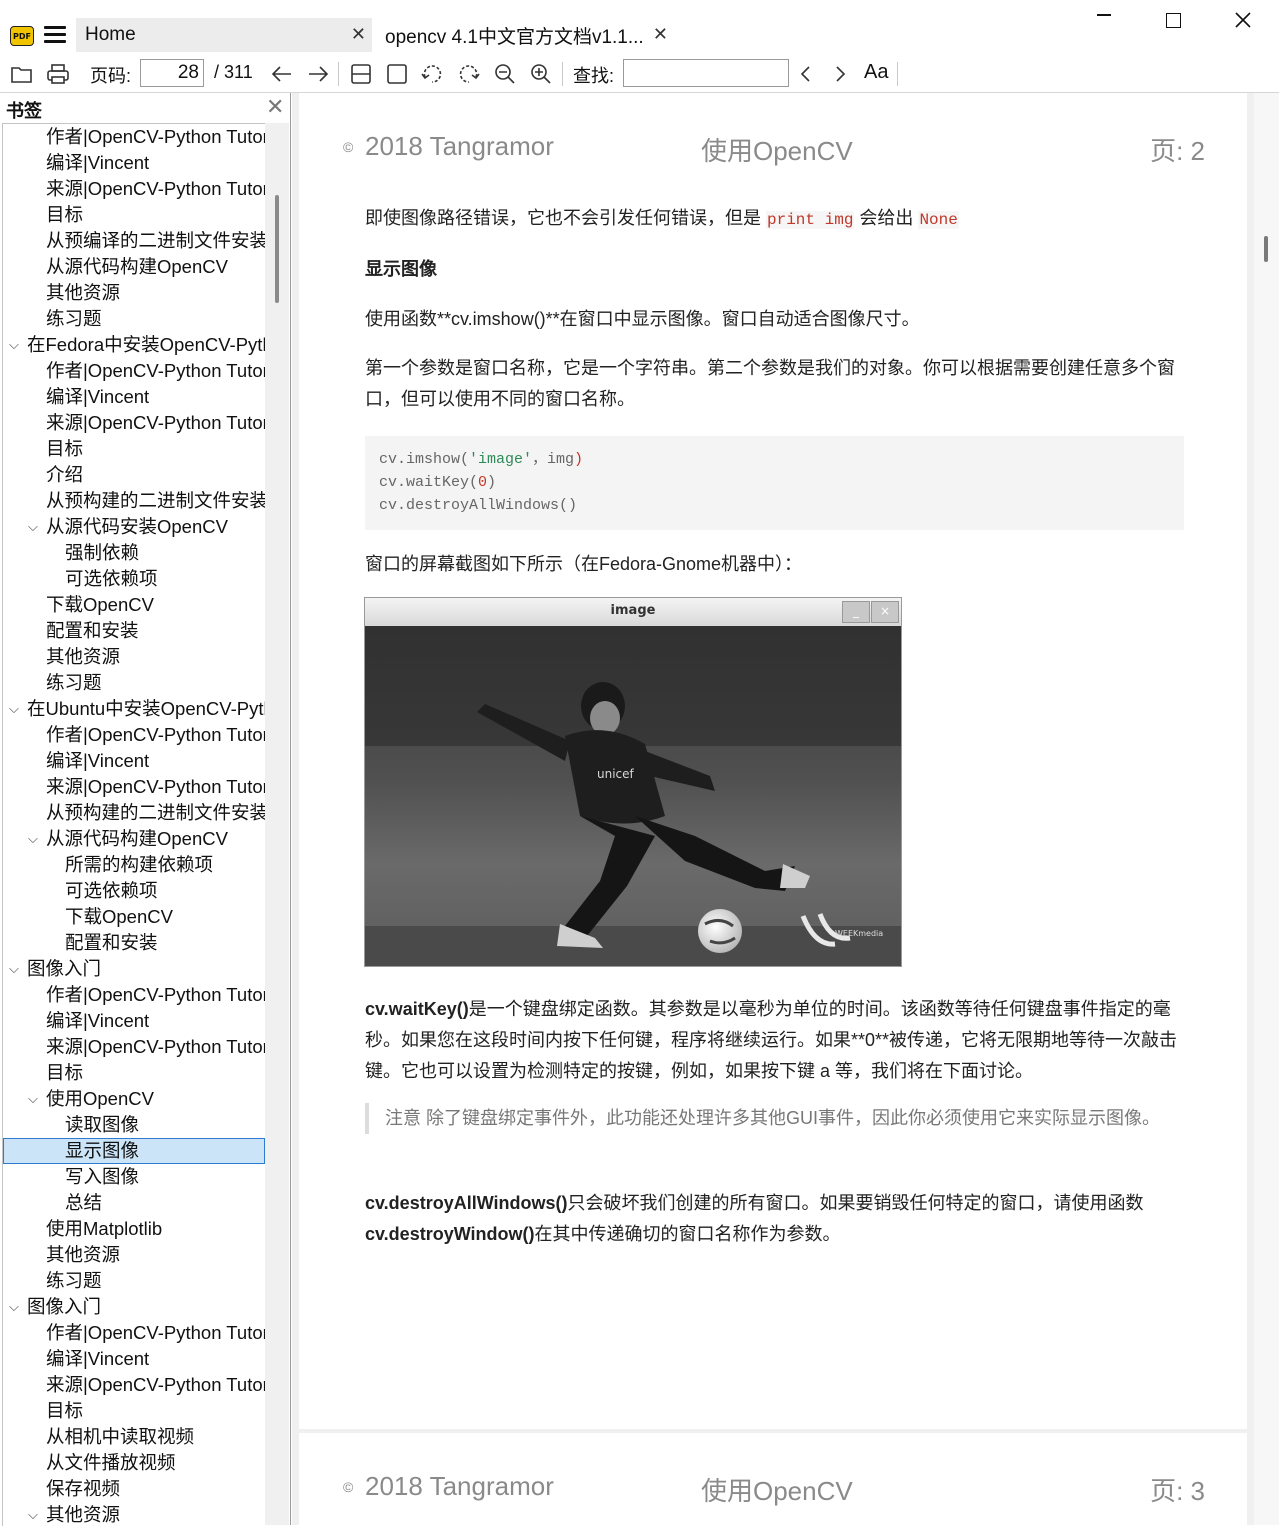 The width and height of the screenshot is (1279, 1526). What do you see at coordinates (541, 74) in the screenshot?
I see `zoom-in-icon` at bounding box center [541, 74].